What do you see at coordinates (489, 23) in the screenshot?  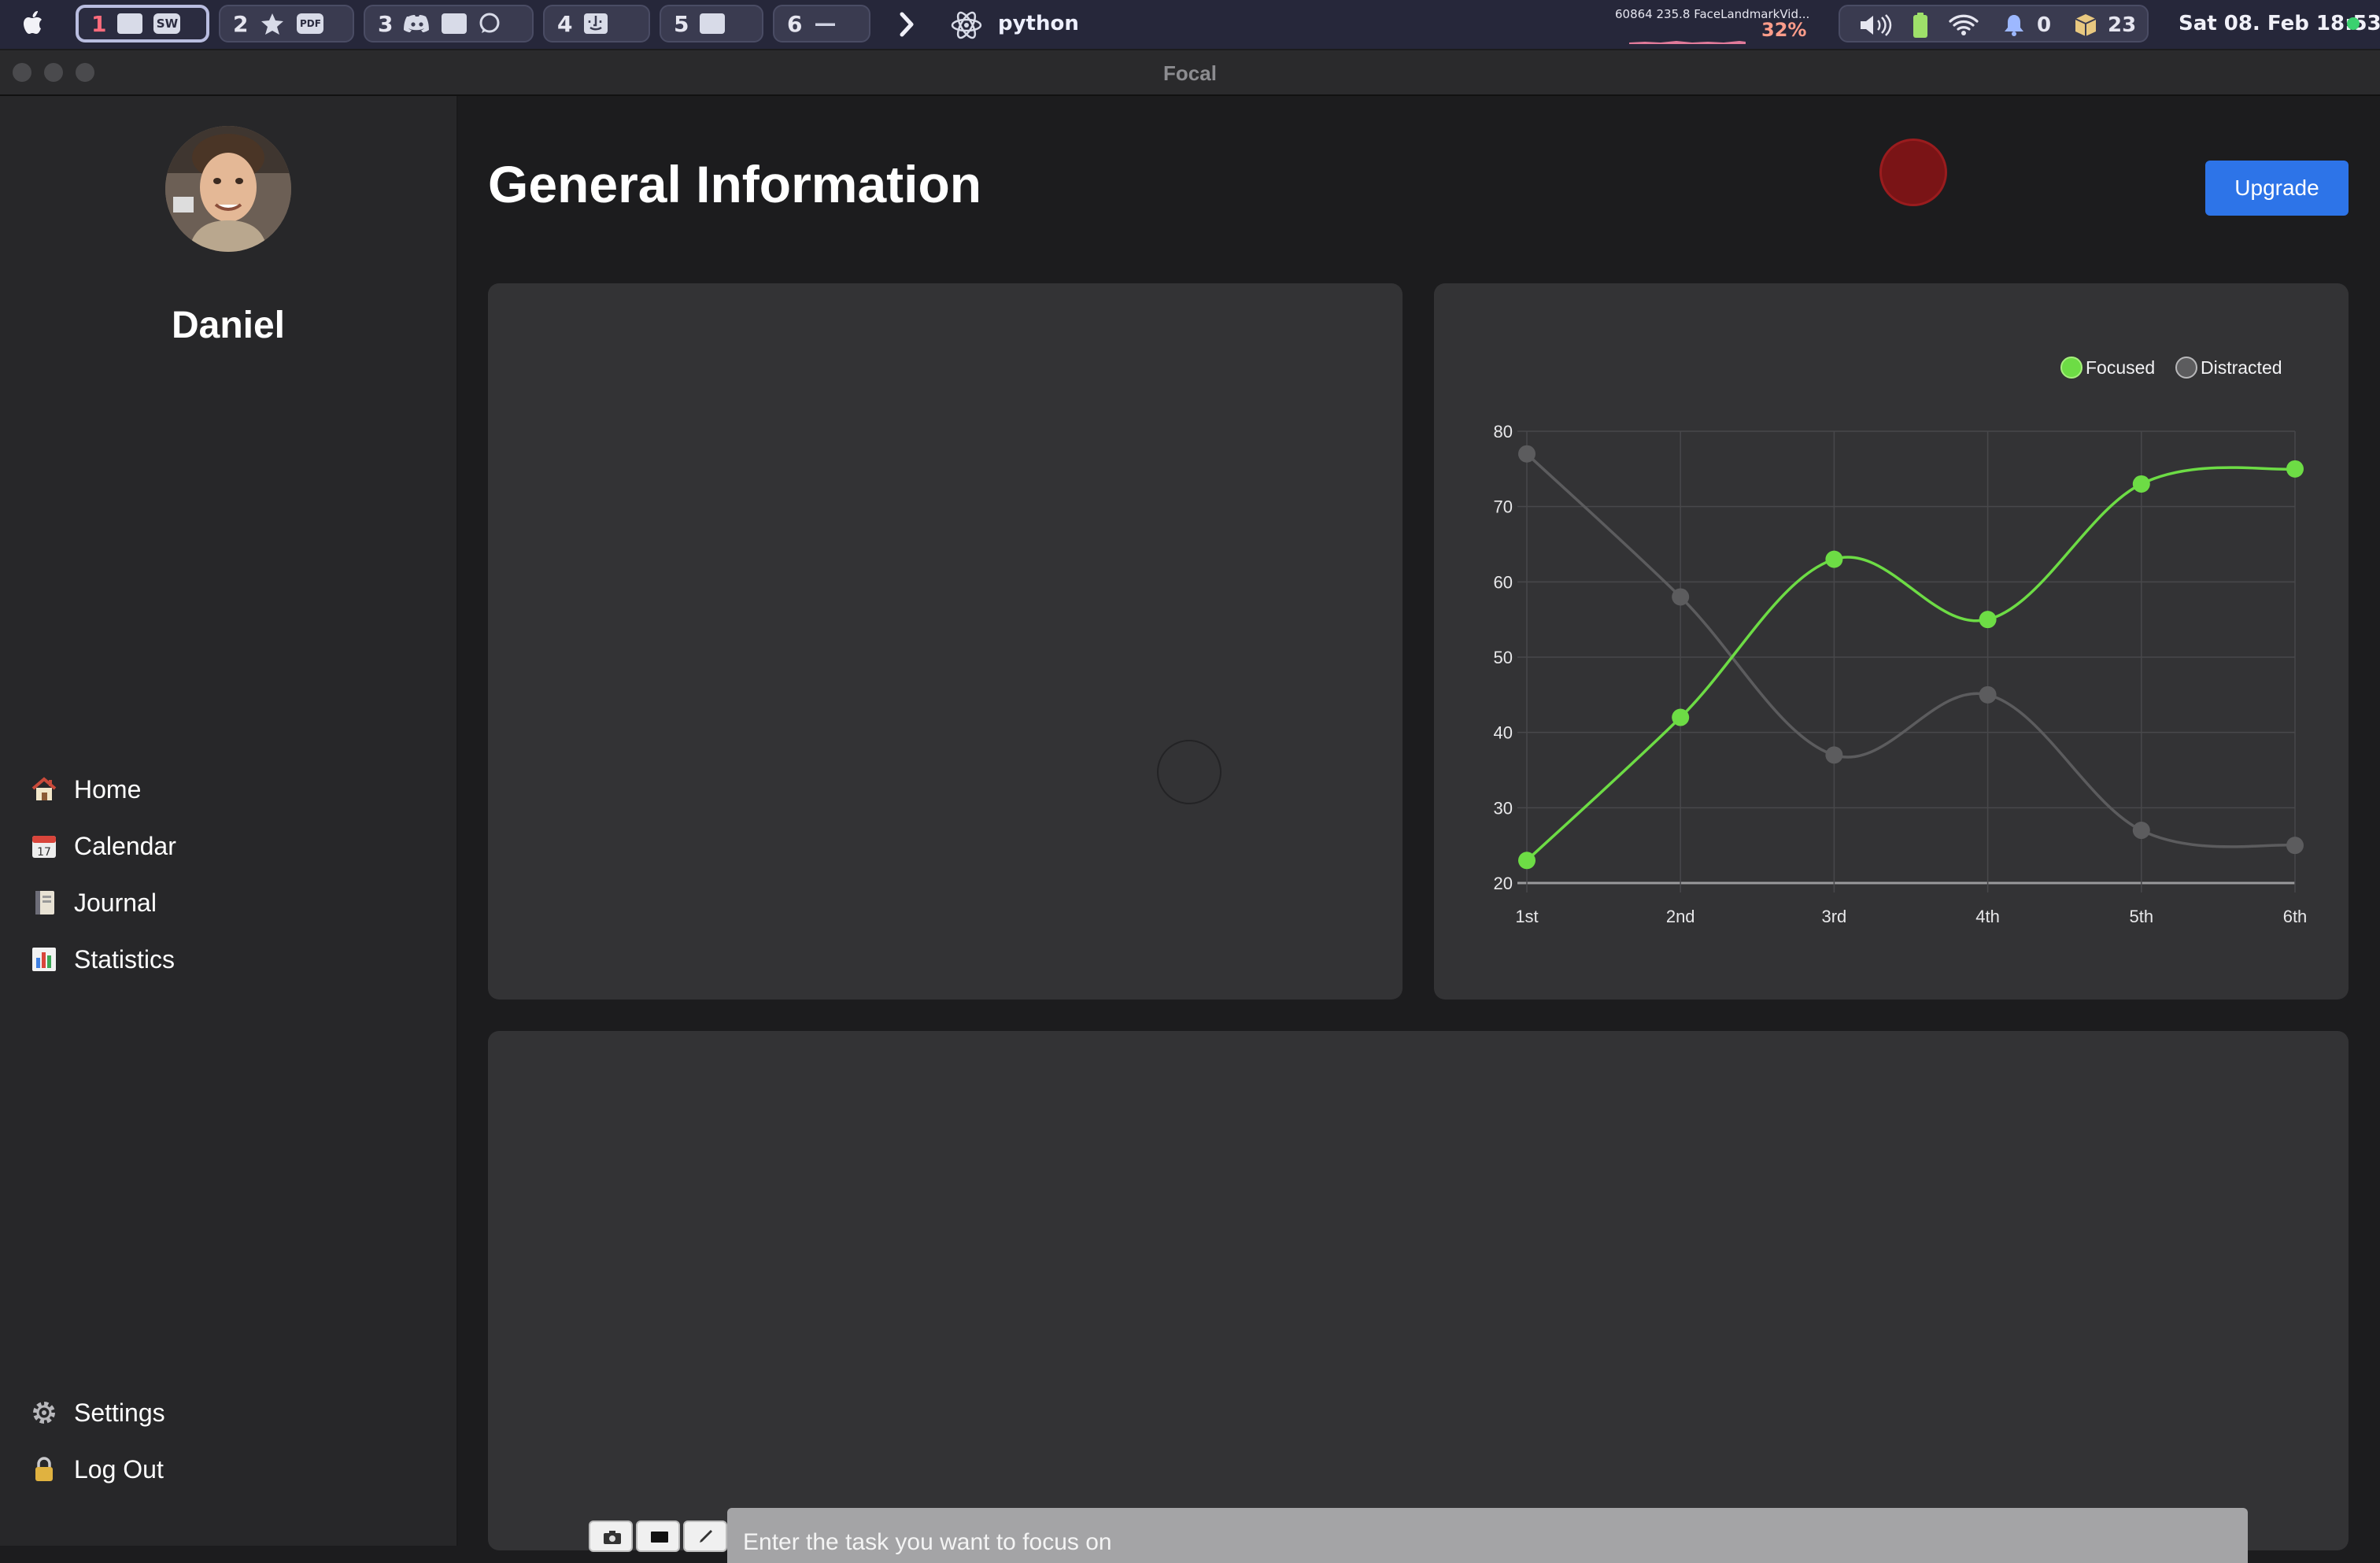 I see `whatsapp-icon` at bounding box center [489, 23].